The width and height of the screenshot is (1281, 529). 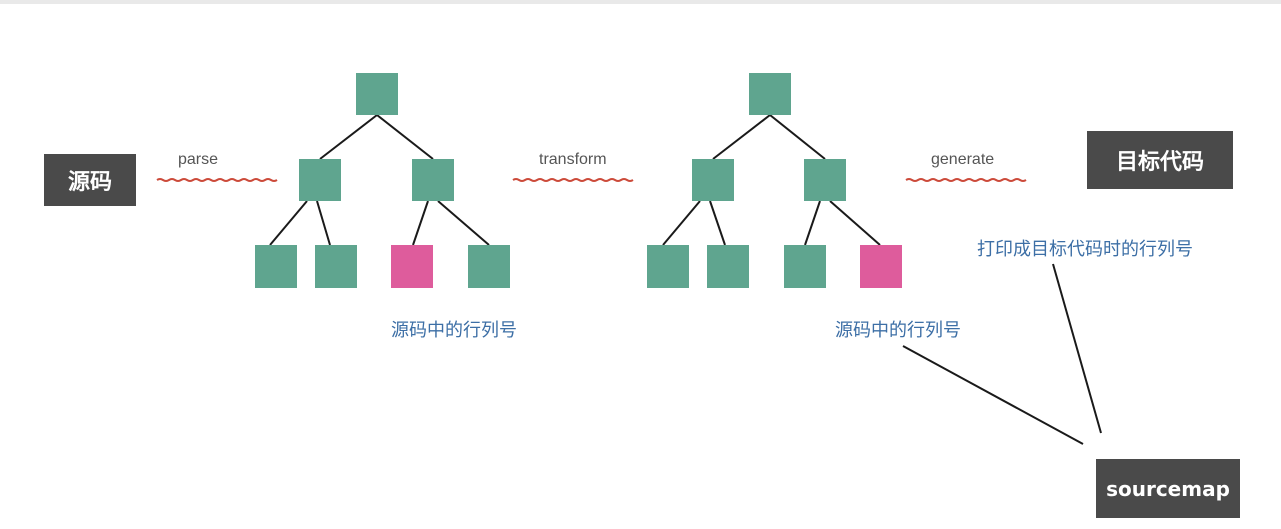 I want to click on step-underlines, so click(x=591, y=180).